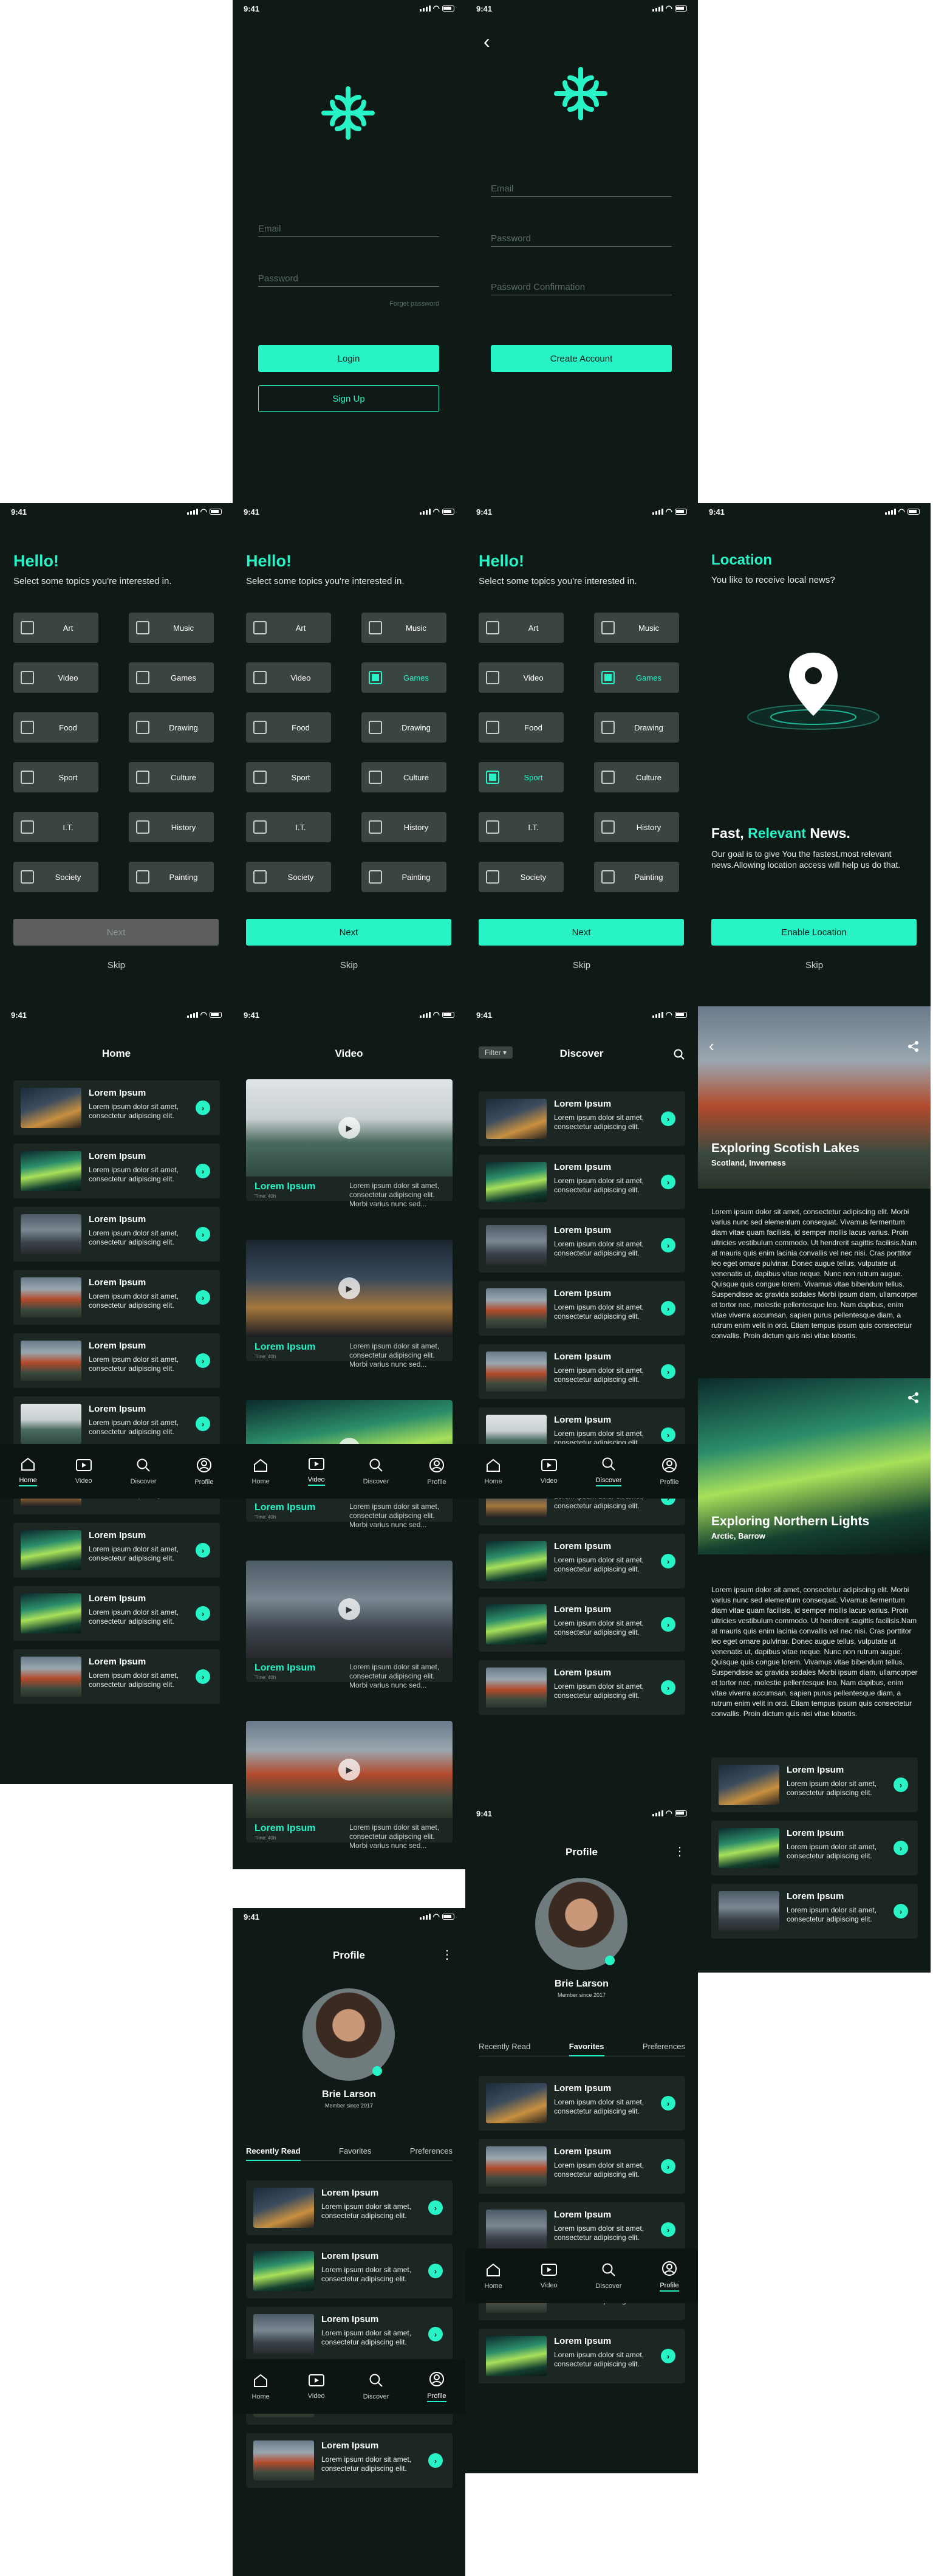  I want to click on enable-location-button: Enable Location, so click(814, 932).